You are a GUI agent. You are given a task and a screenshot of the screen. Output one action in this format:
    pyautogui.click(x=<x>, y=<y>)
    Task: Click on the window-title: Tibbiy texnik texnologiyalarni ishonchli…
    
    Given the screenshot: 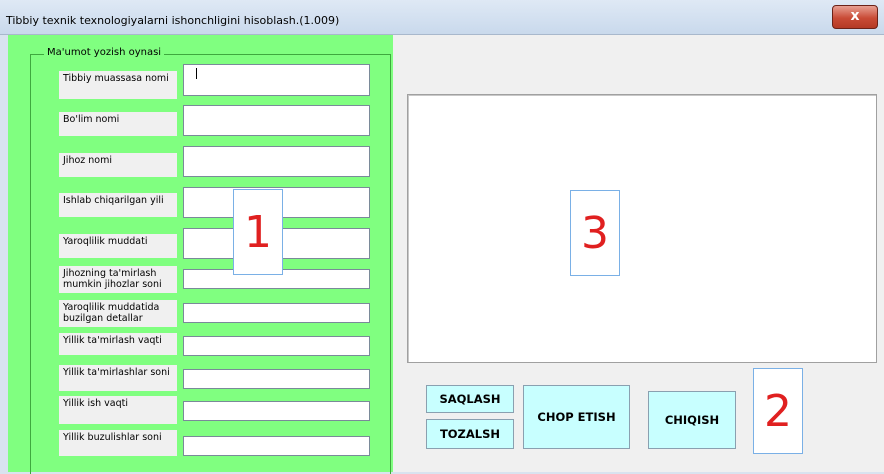 What is the action you would take?
    pyautogui.click(x=173, y=20)
    